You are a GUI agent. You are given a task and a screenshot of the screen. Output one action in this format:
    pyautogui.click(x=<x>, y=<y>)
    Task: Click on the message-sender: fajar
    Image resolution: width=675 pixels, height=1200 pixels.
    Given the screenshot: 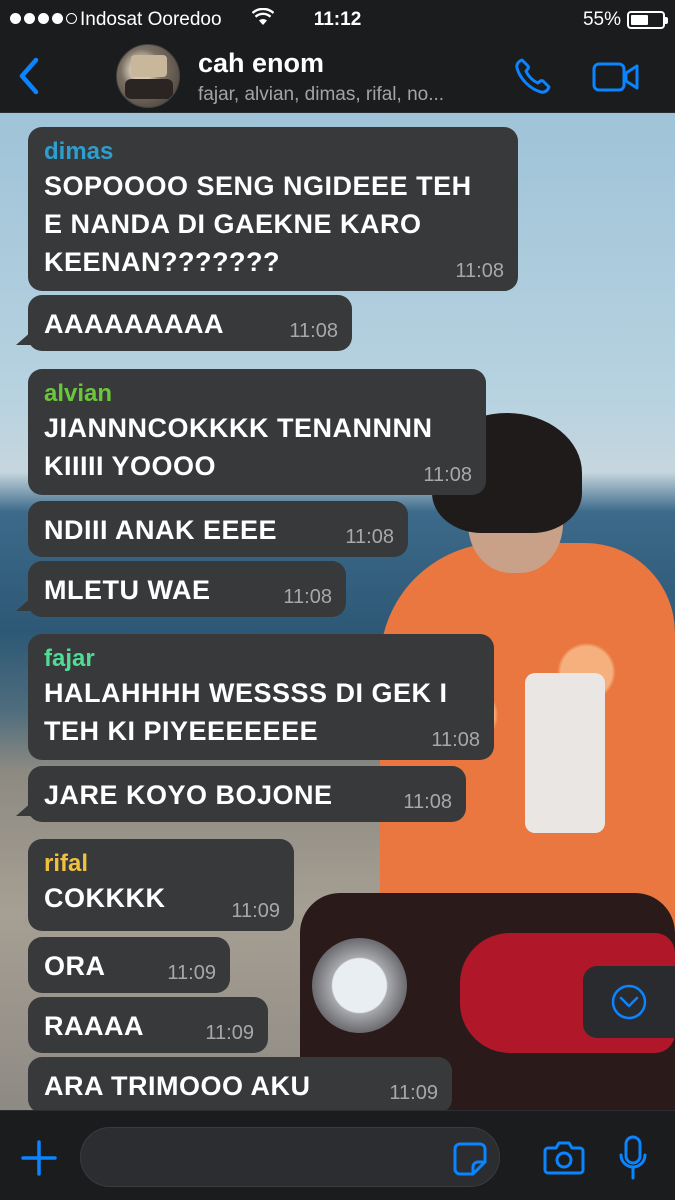 What is the action you would take?
    pyautogui.click(x=69, y=658)
    